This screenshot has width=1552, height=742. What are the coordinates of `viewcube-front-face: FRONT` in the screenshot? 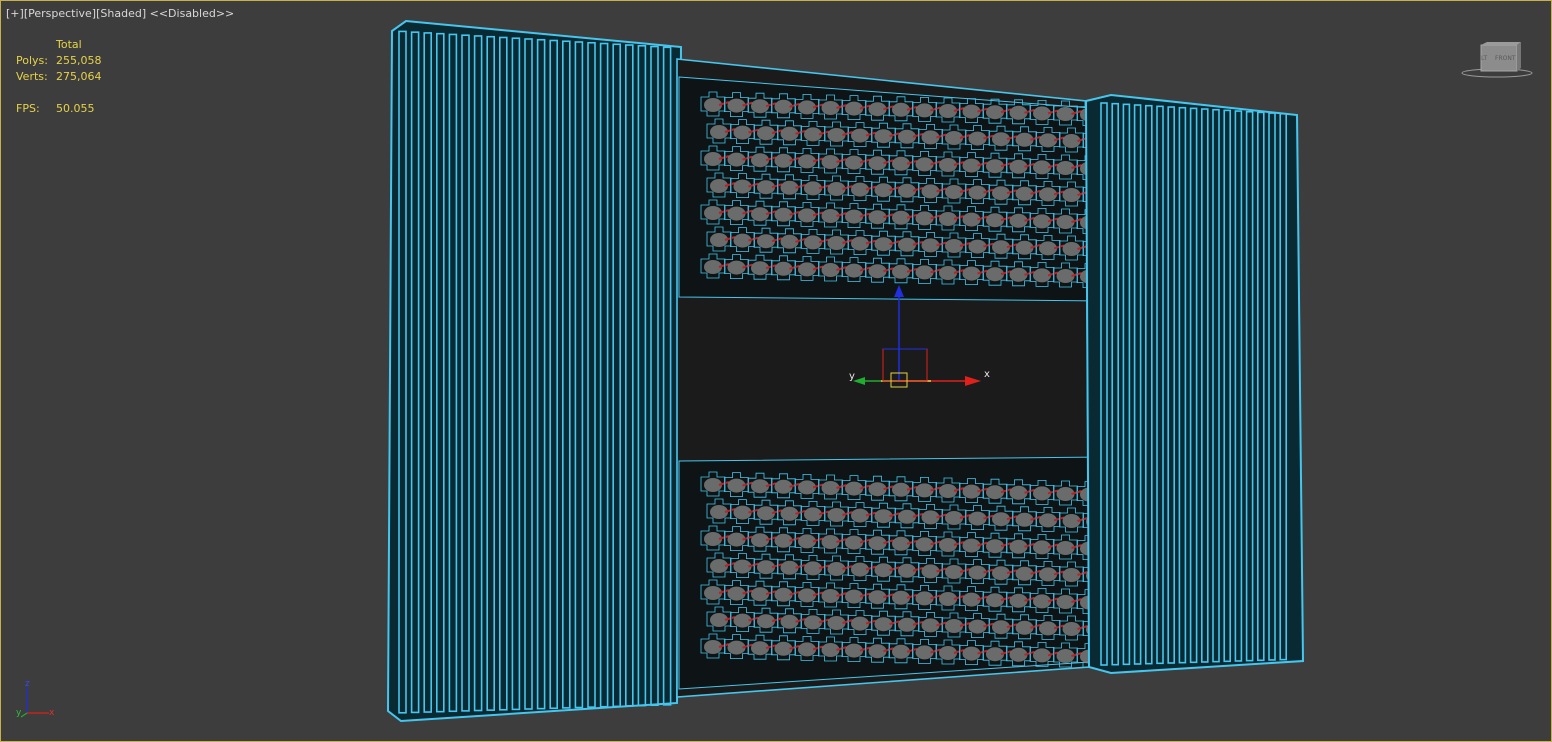 It's located at (1505, 58).